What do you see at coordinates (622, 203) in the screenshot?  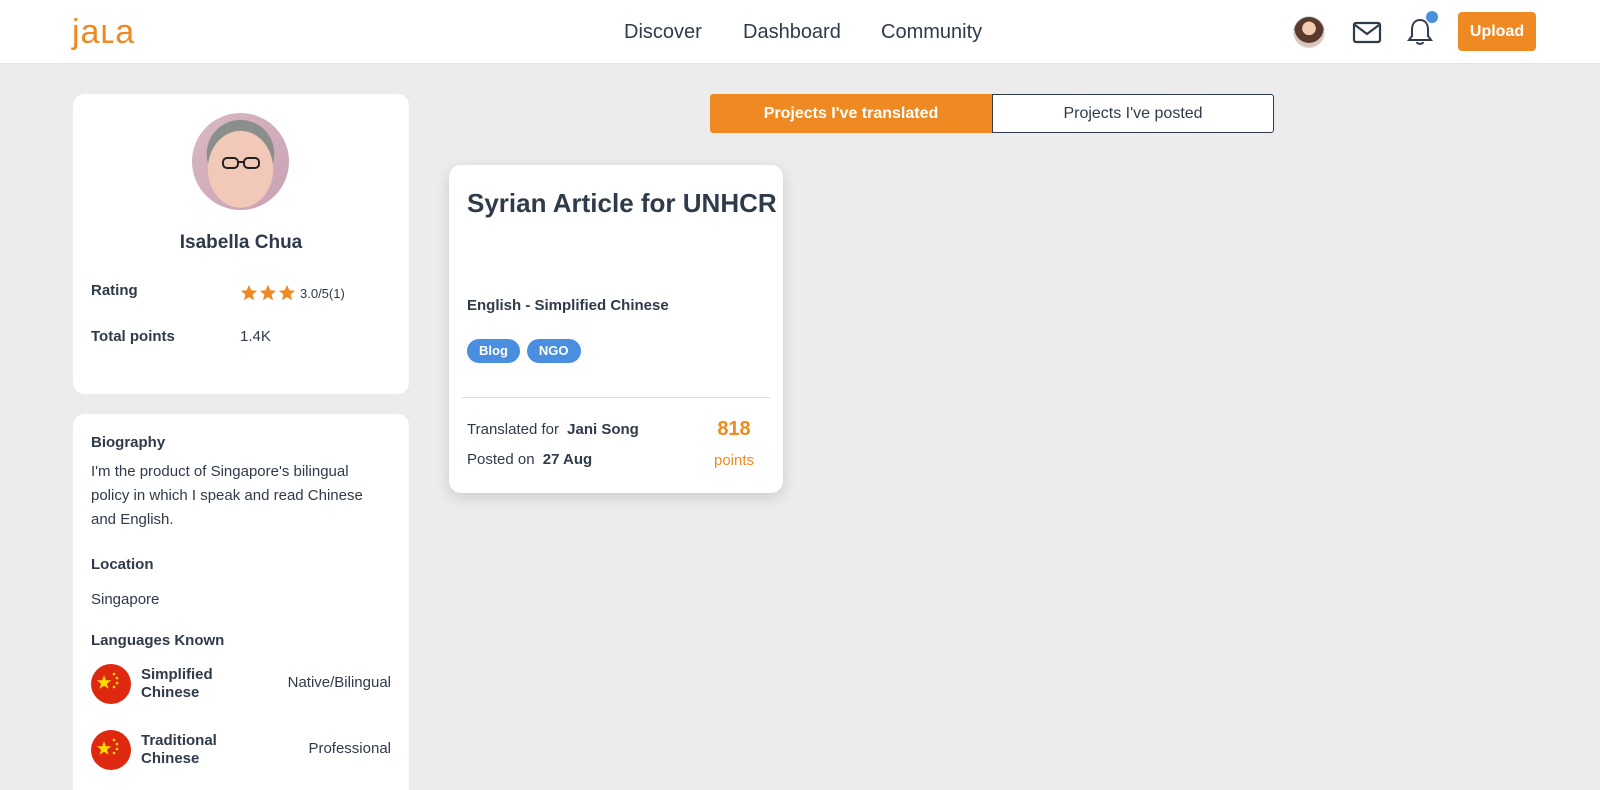 I see `project-title: Syrian Article for UNHCR` at bounding box center [622, 203].